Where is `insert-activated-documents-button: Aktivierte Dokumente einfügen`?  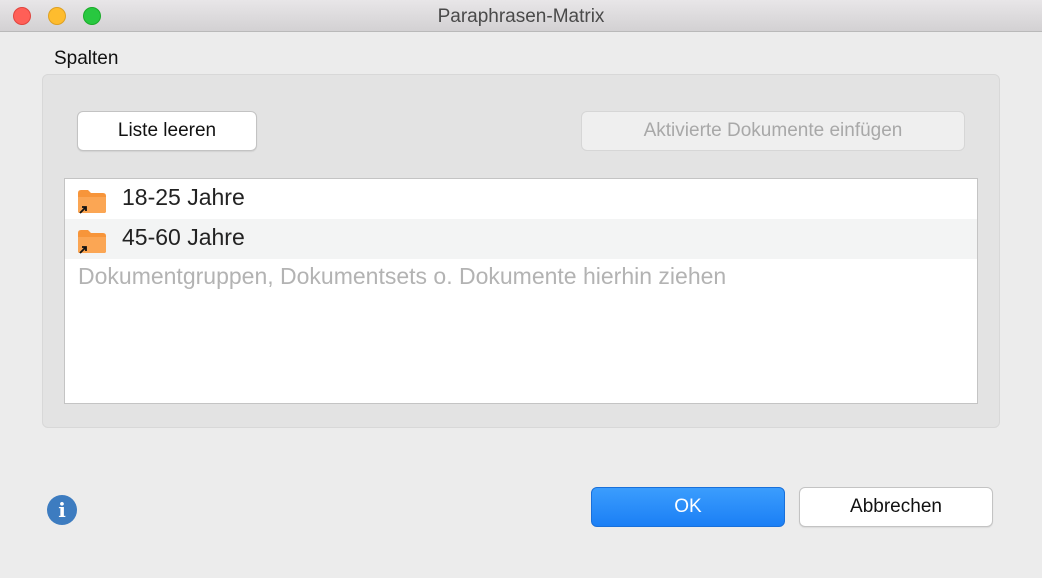
insert-activated-documents-button: Aktivierte Dokumente einfügen is located at coordinates (773, 131).